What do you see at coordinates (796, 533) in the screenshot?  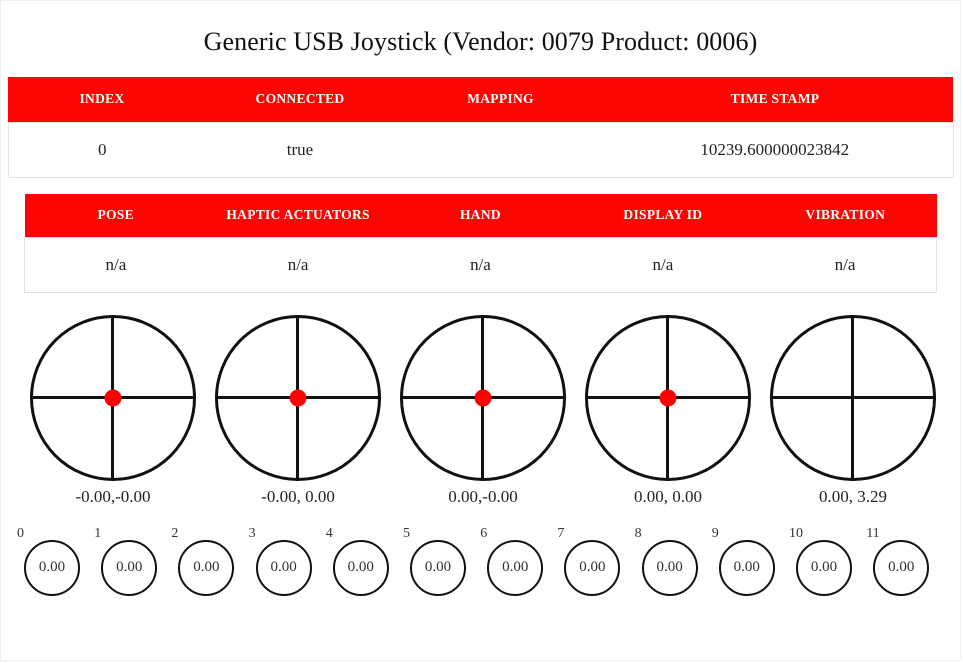 I see `button-index-label: 10` at bounding box center [796, 533].